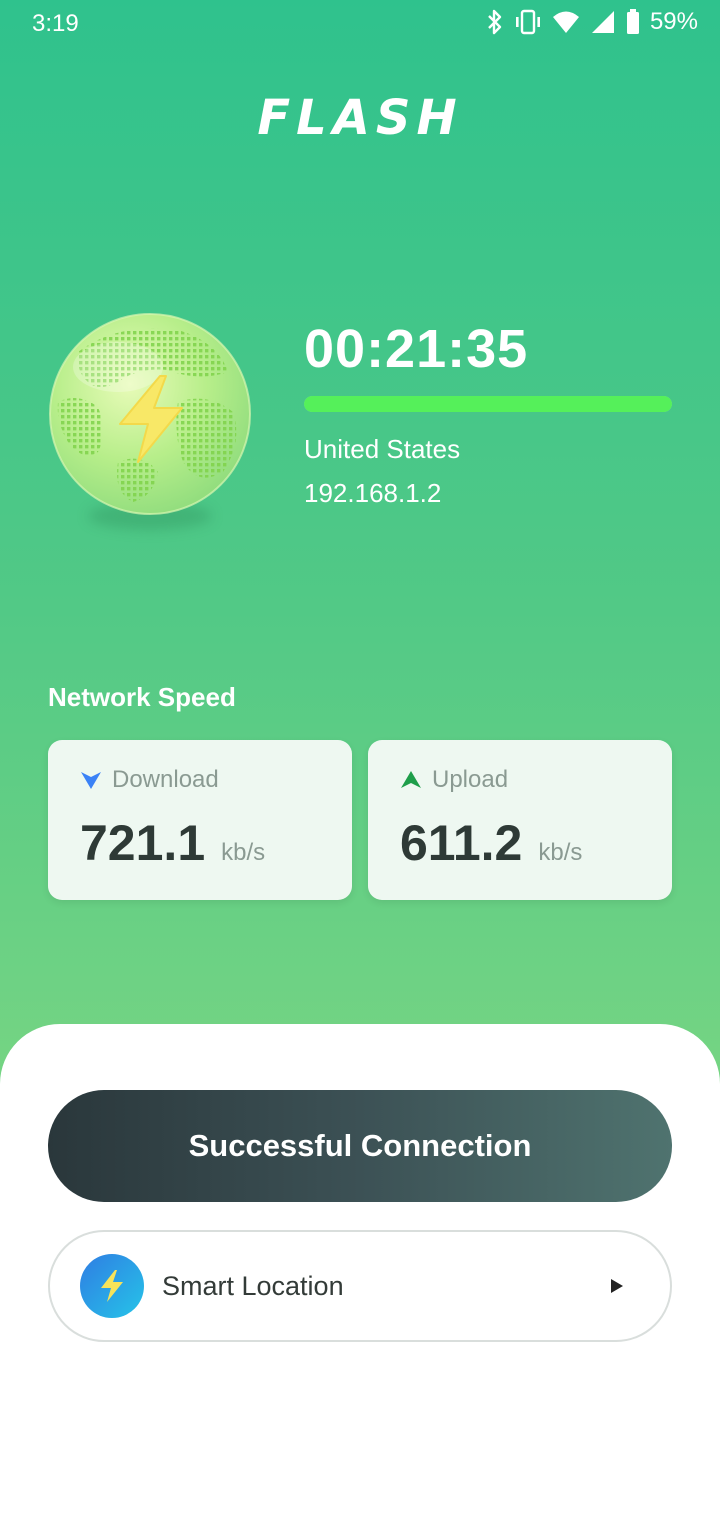 The width and height of the screenshot is (720, 1520). Describe the element at coordinates (360, 118) in the screenshot. I see `app-logo: FLASH` at that location.